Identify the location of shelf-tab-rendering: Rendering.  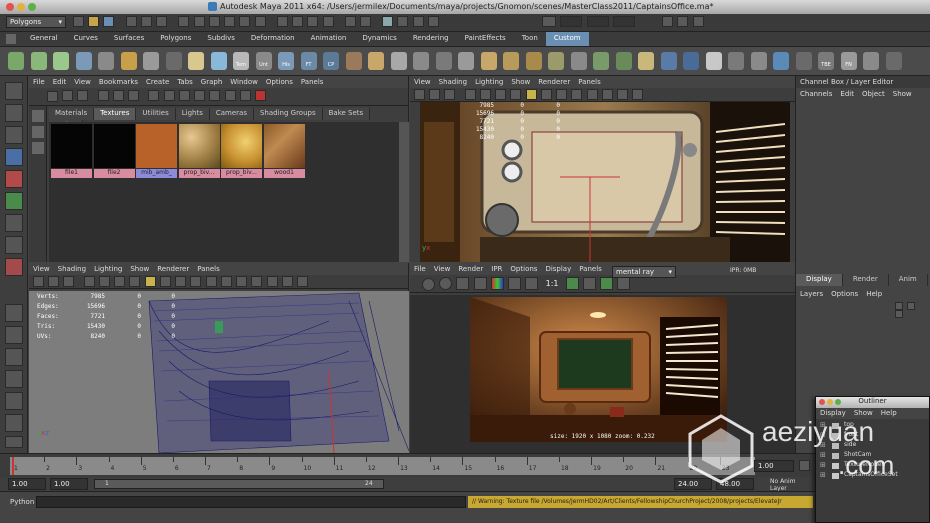
(431, 39).